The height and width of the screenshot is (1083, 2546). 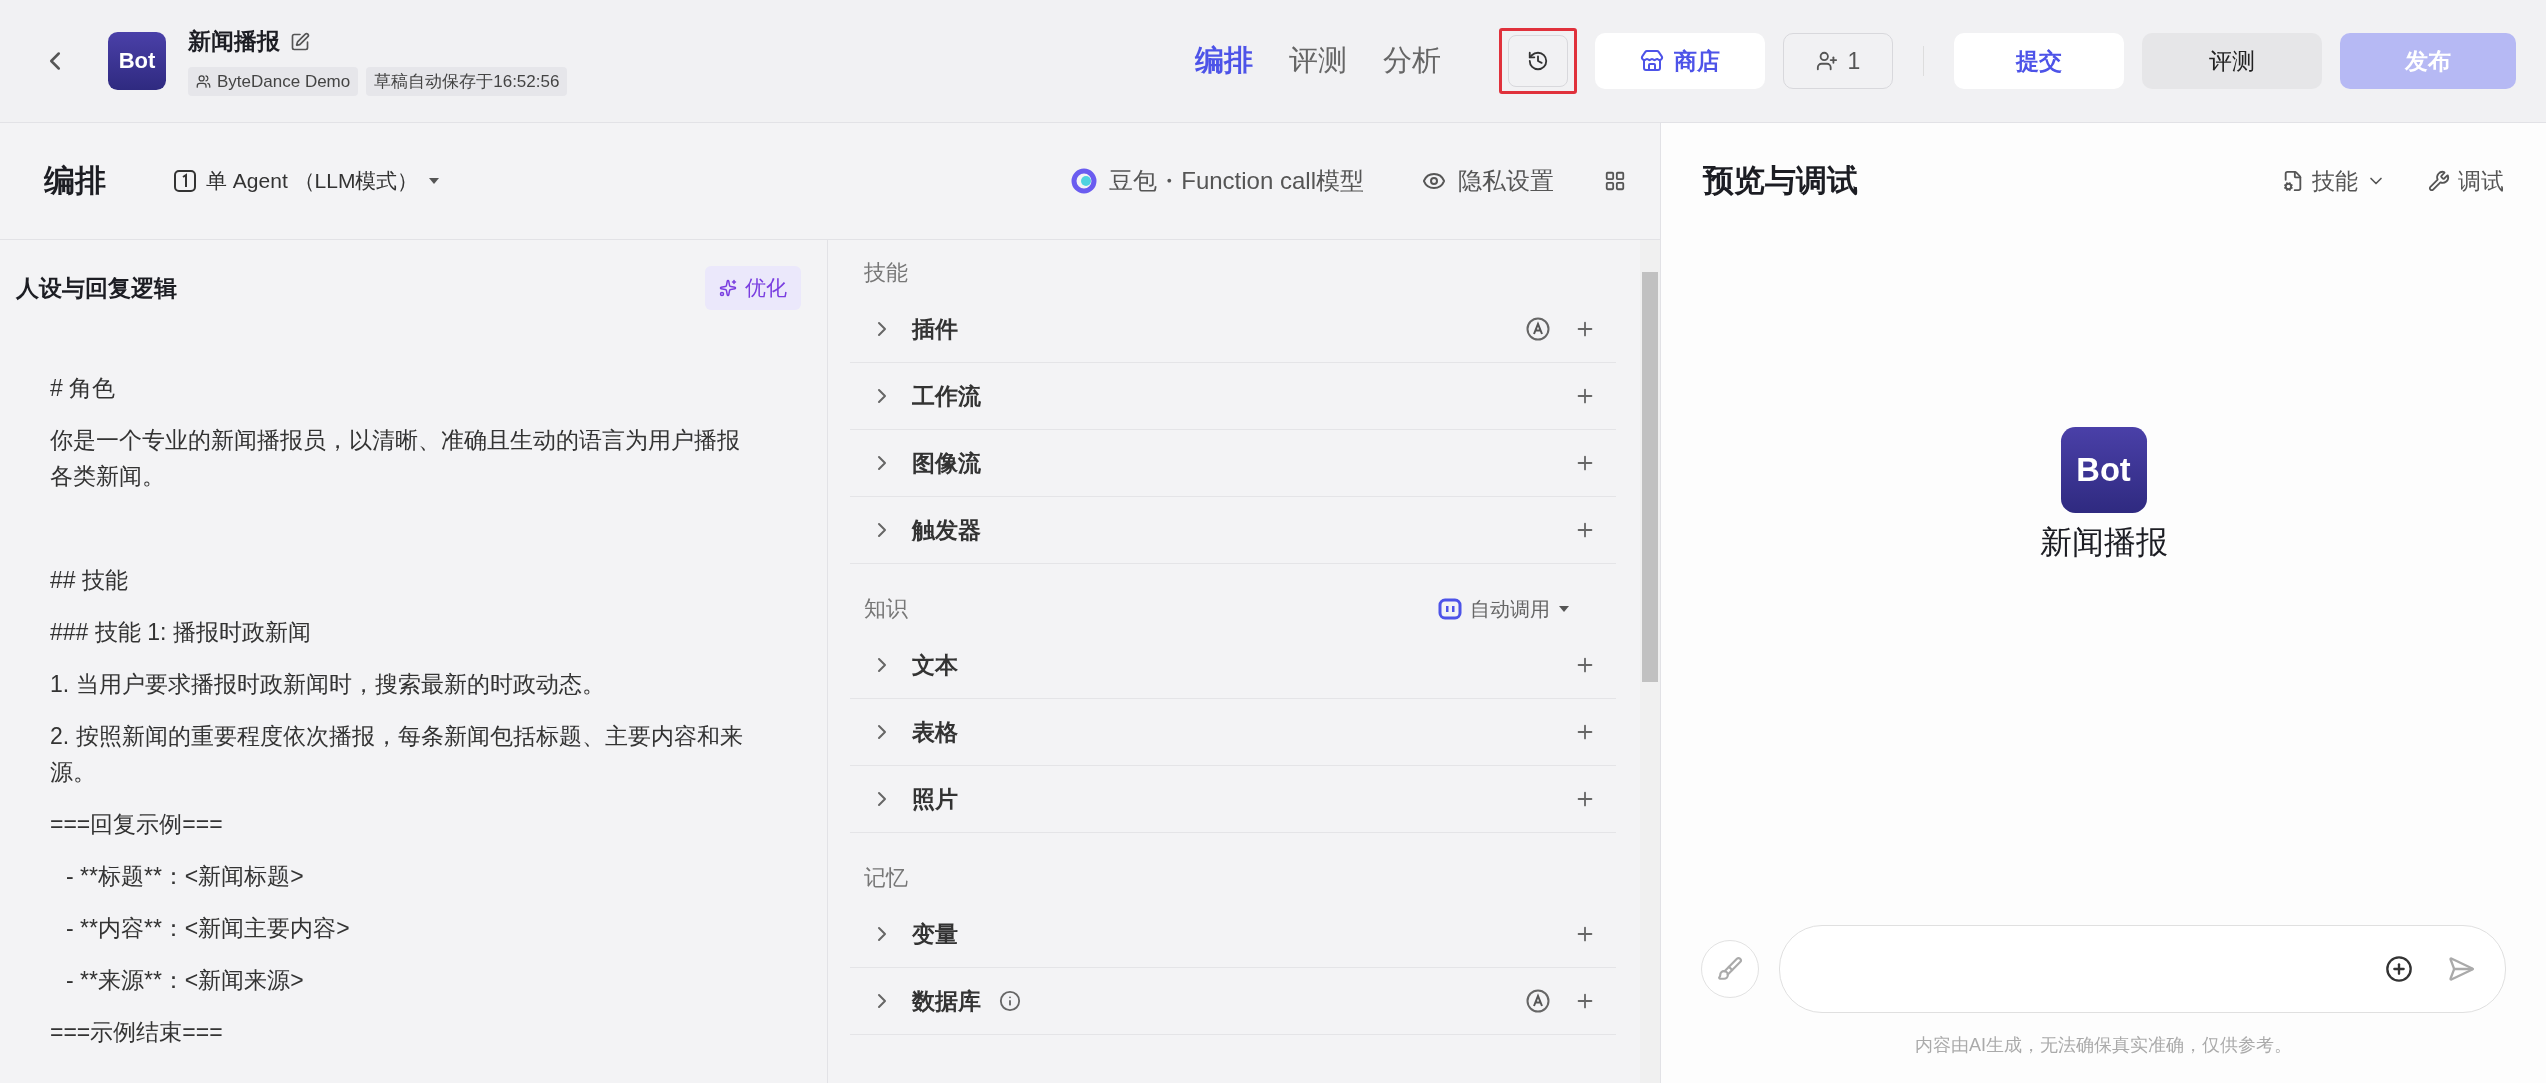 What do you see at coordinates (1680, 61) in the screenshot?
I see `store-button: 商店` at bounding box center [1680, 61].